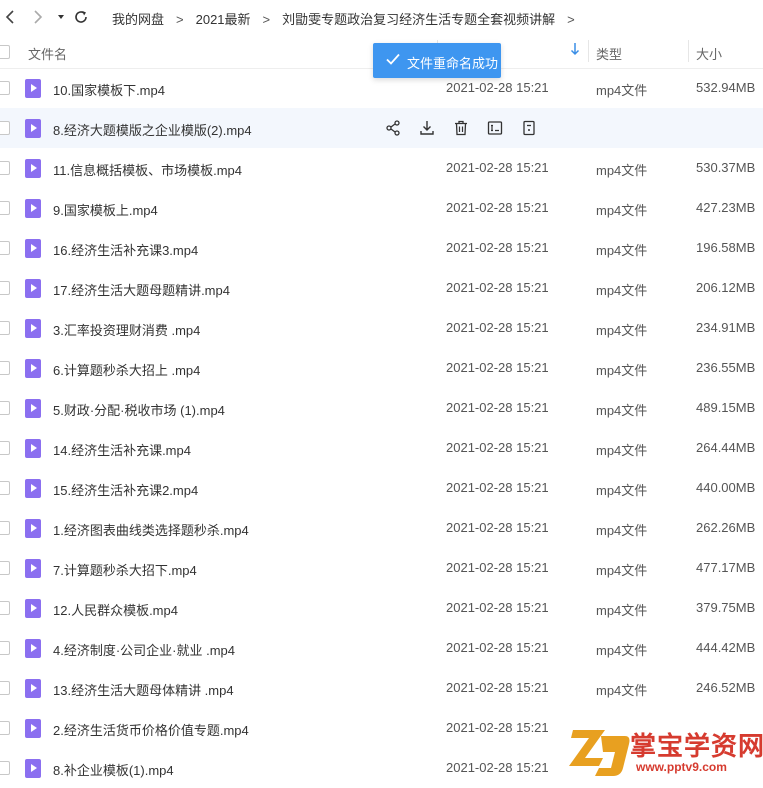 This screenshot has width=763, height=788. I want to click on column-header-type: 类型, so click(609, 53).